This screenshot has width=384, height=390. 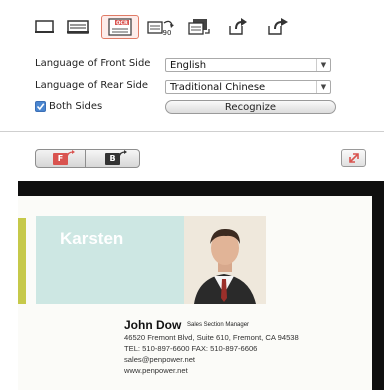 What do you see at coordinates (40, 106) in the screenshot?
I see `both-sides-checkbox` at bounding box center [40, 106].